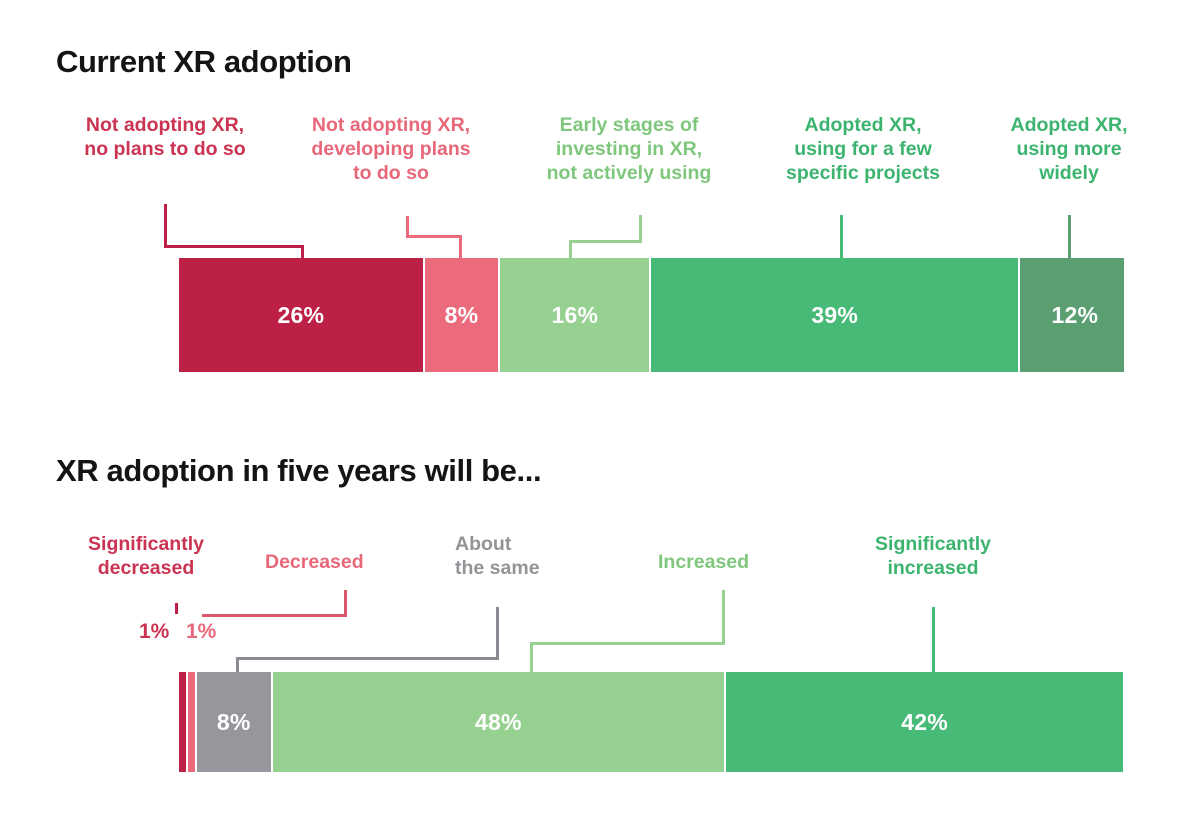 This screenshot has width=1200, height=836. I want to click on bar-segment-adopted-more-widely: 12%, so click(1072, 315).